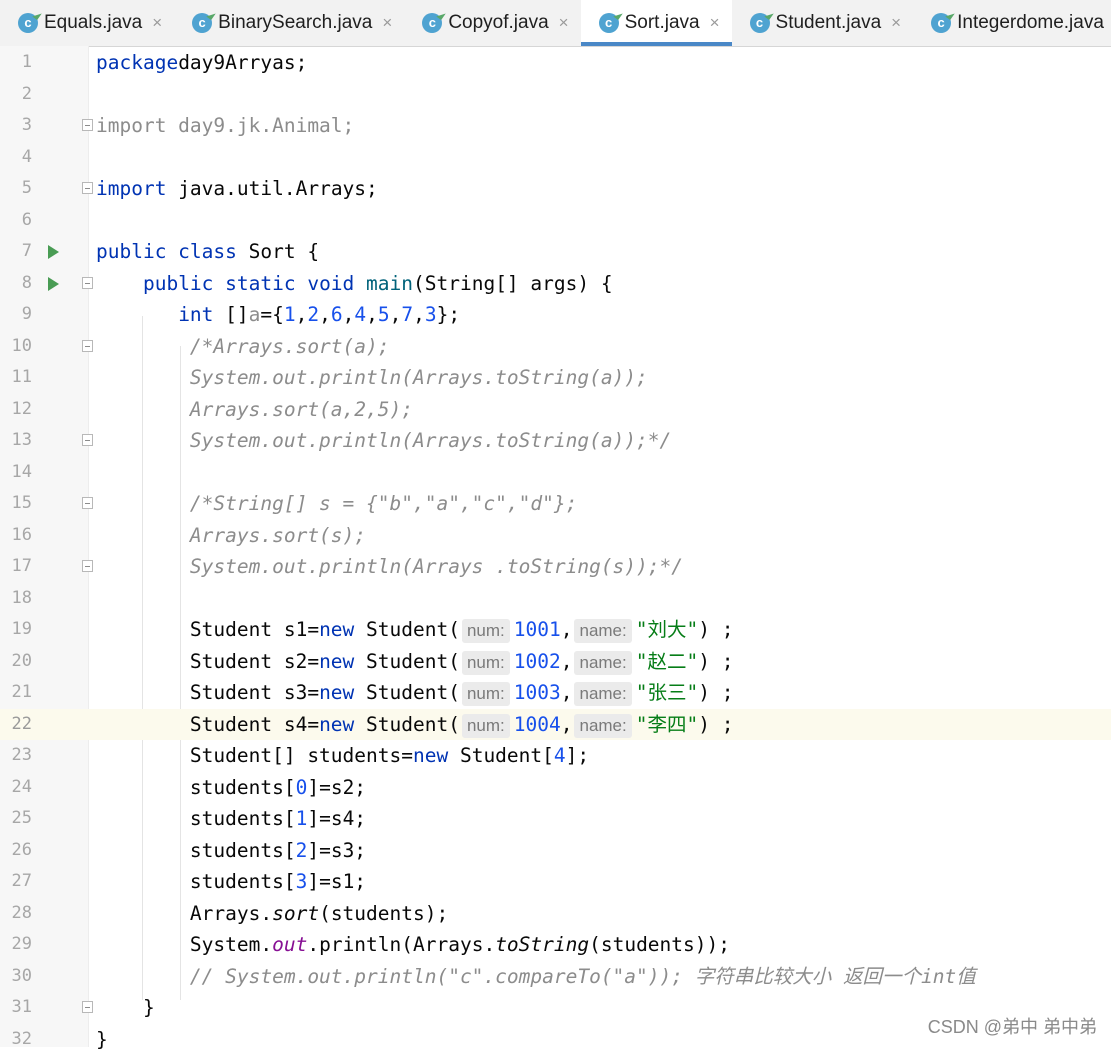 The height and width of the screenshot is (1055, 1111). Describe the element at coordinates (656, 22) in the screenshot. I see `tab-sort: cSort.java×` at that location.